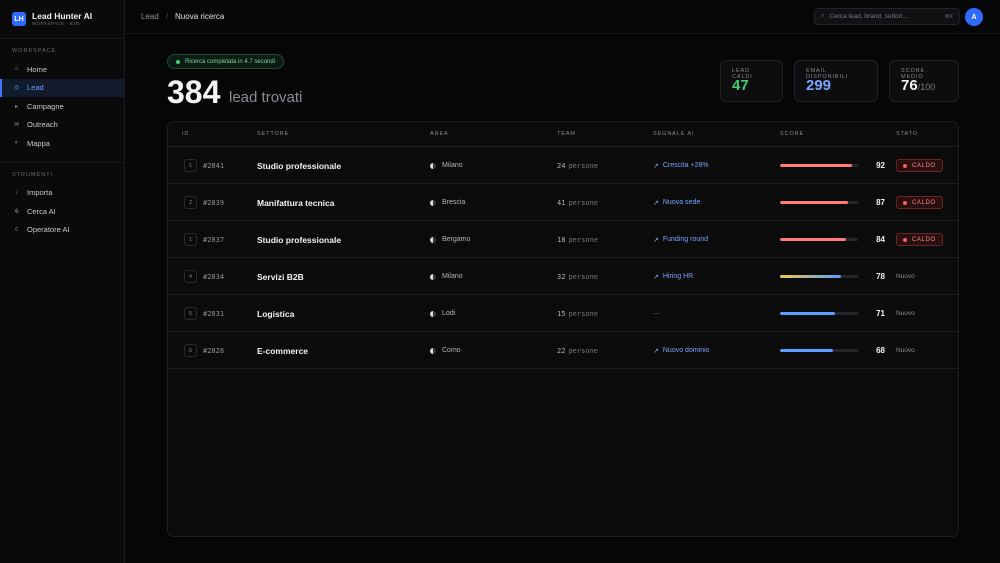 Image resolution: width=1000 pixels, height=563 pixels. Describe the element at coordinates (439, 134) in the screenshot. I see `column-header-area: AREA` at that location.